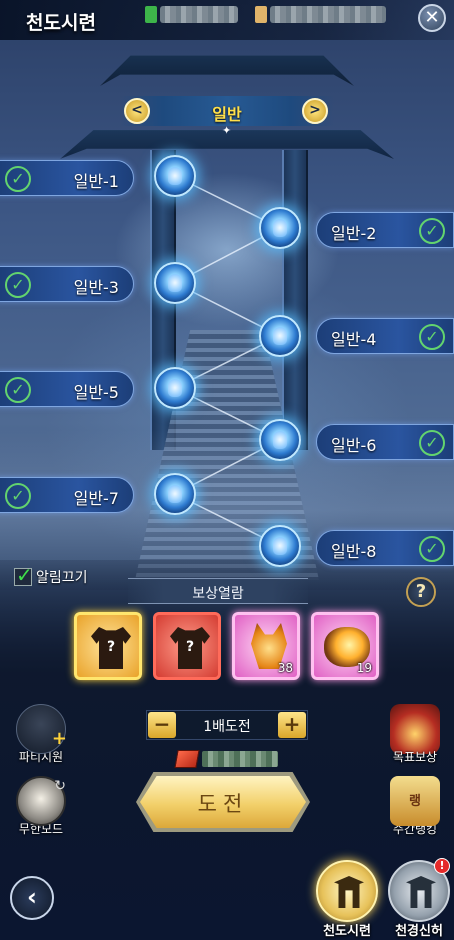 The width and height of the screenshot is (454, 940). What do you see at coordinates (345, 646) in the screenshot?
I see `reward-item: 19` at bounding box center [345, 646].